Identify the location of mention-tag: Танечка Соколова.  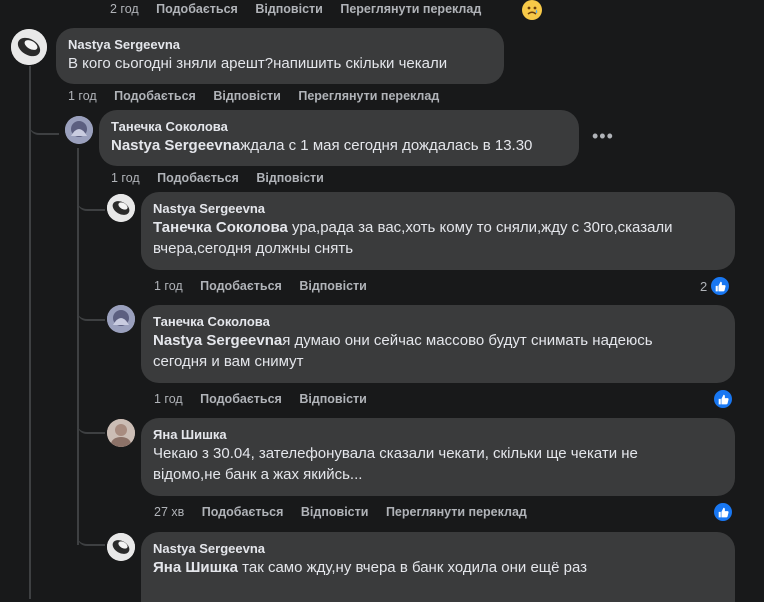
(220, 227).